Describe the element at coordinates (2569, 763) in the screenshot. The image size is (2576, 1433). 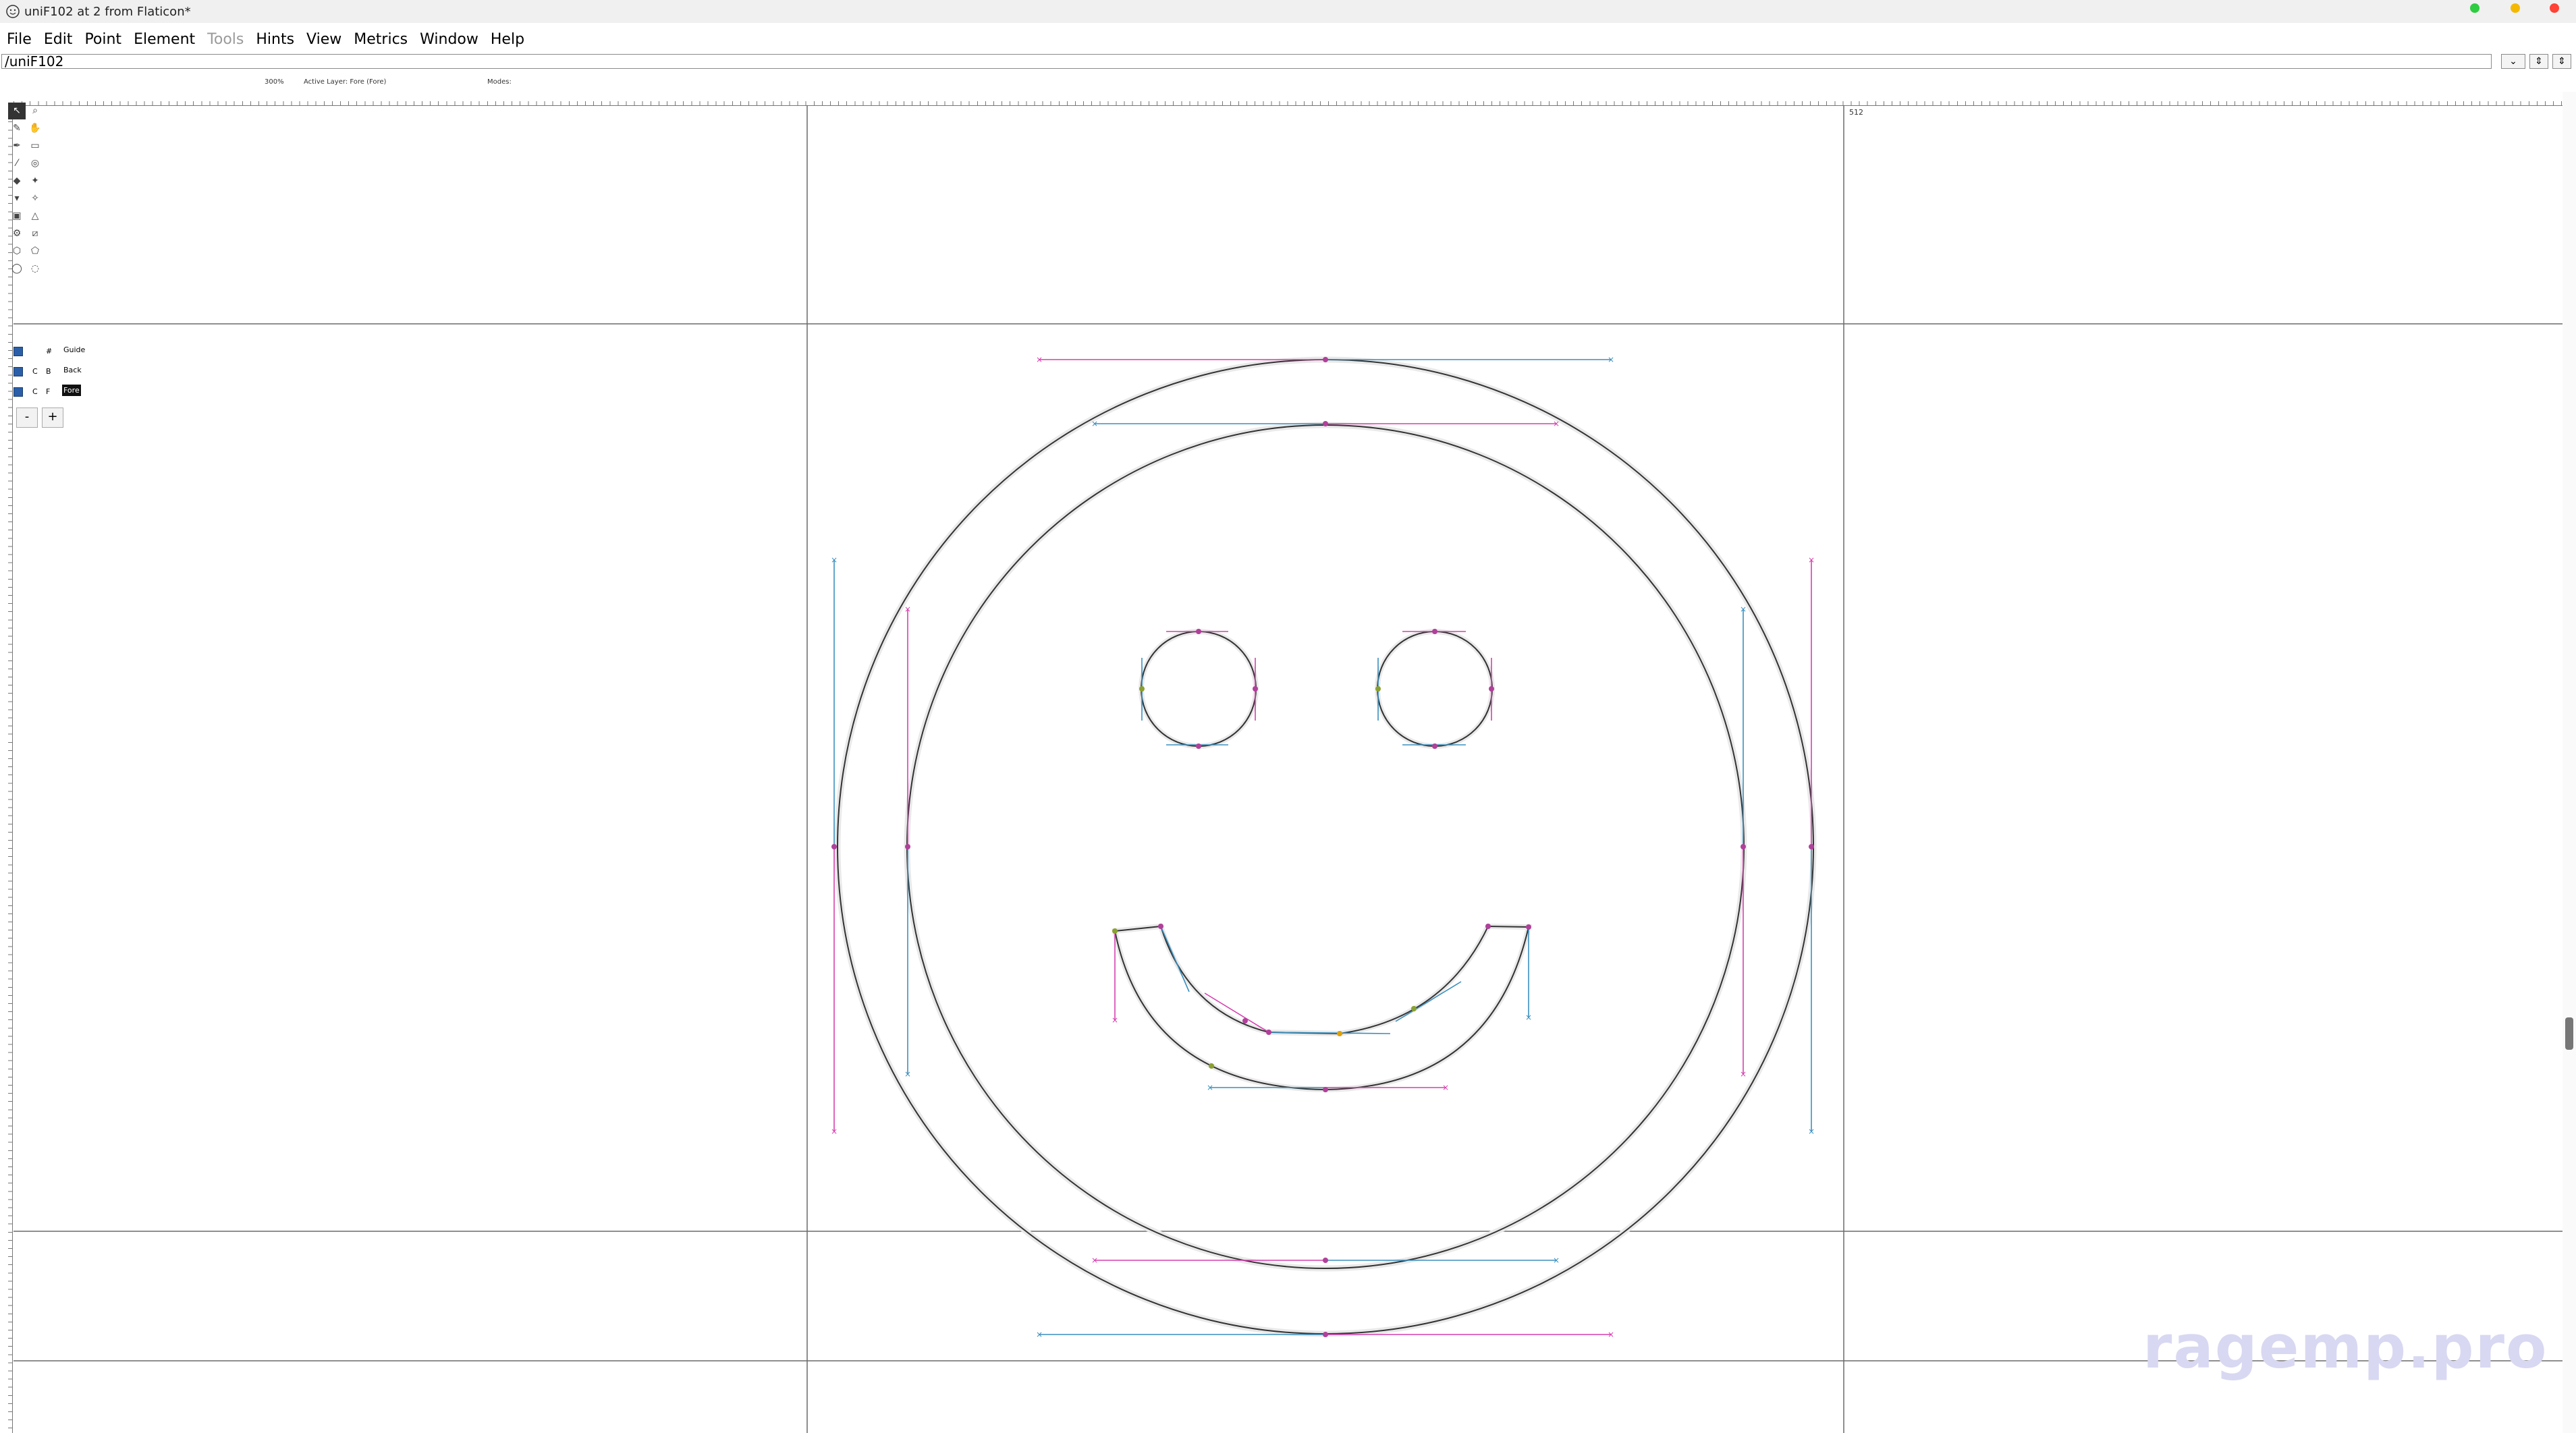
I see `vertical-scrollbar` at that location.